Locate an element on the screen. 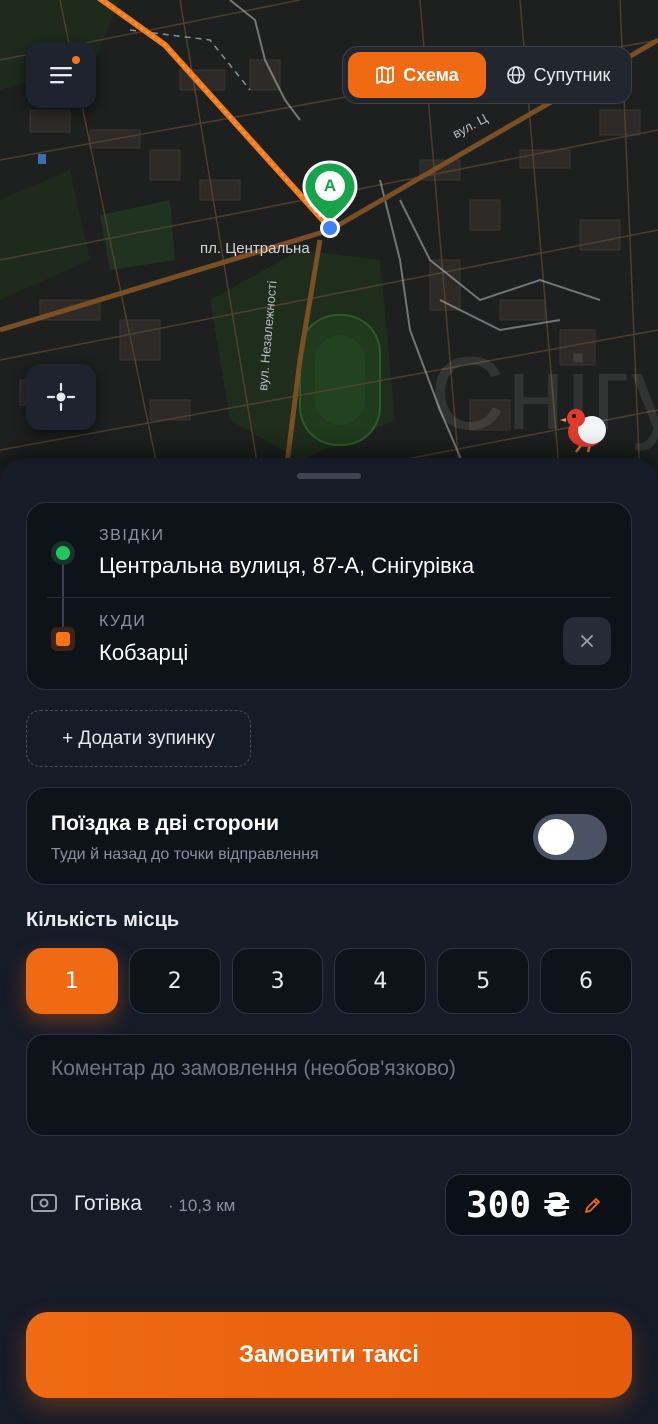 This screenshot has width=658, height=1424. map-type-satellite-button: Супутник is located at coordinates (558, 75).